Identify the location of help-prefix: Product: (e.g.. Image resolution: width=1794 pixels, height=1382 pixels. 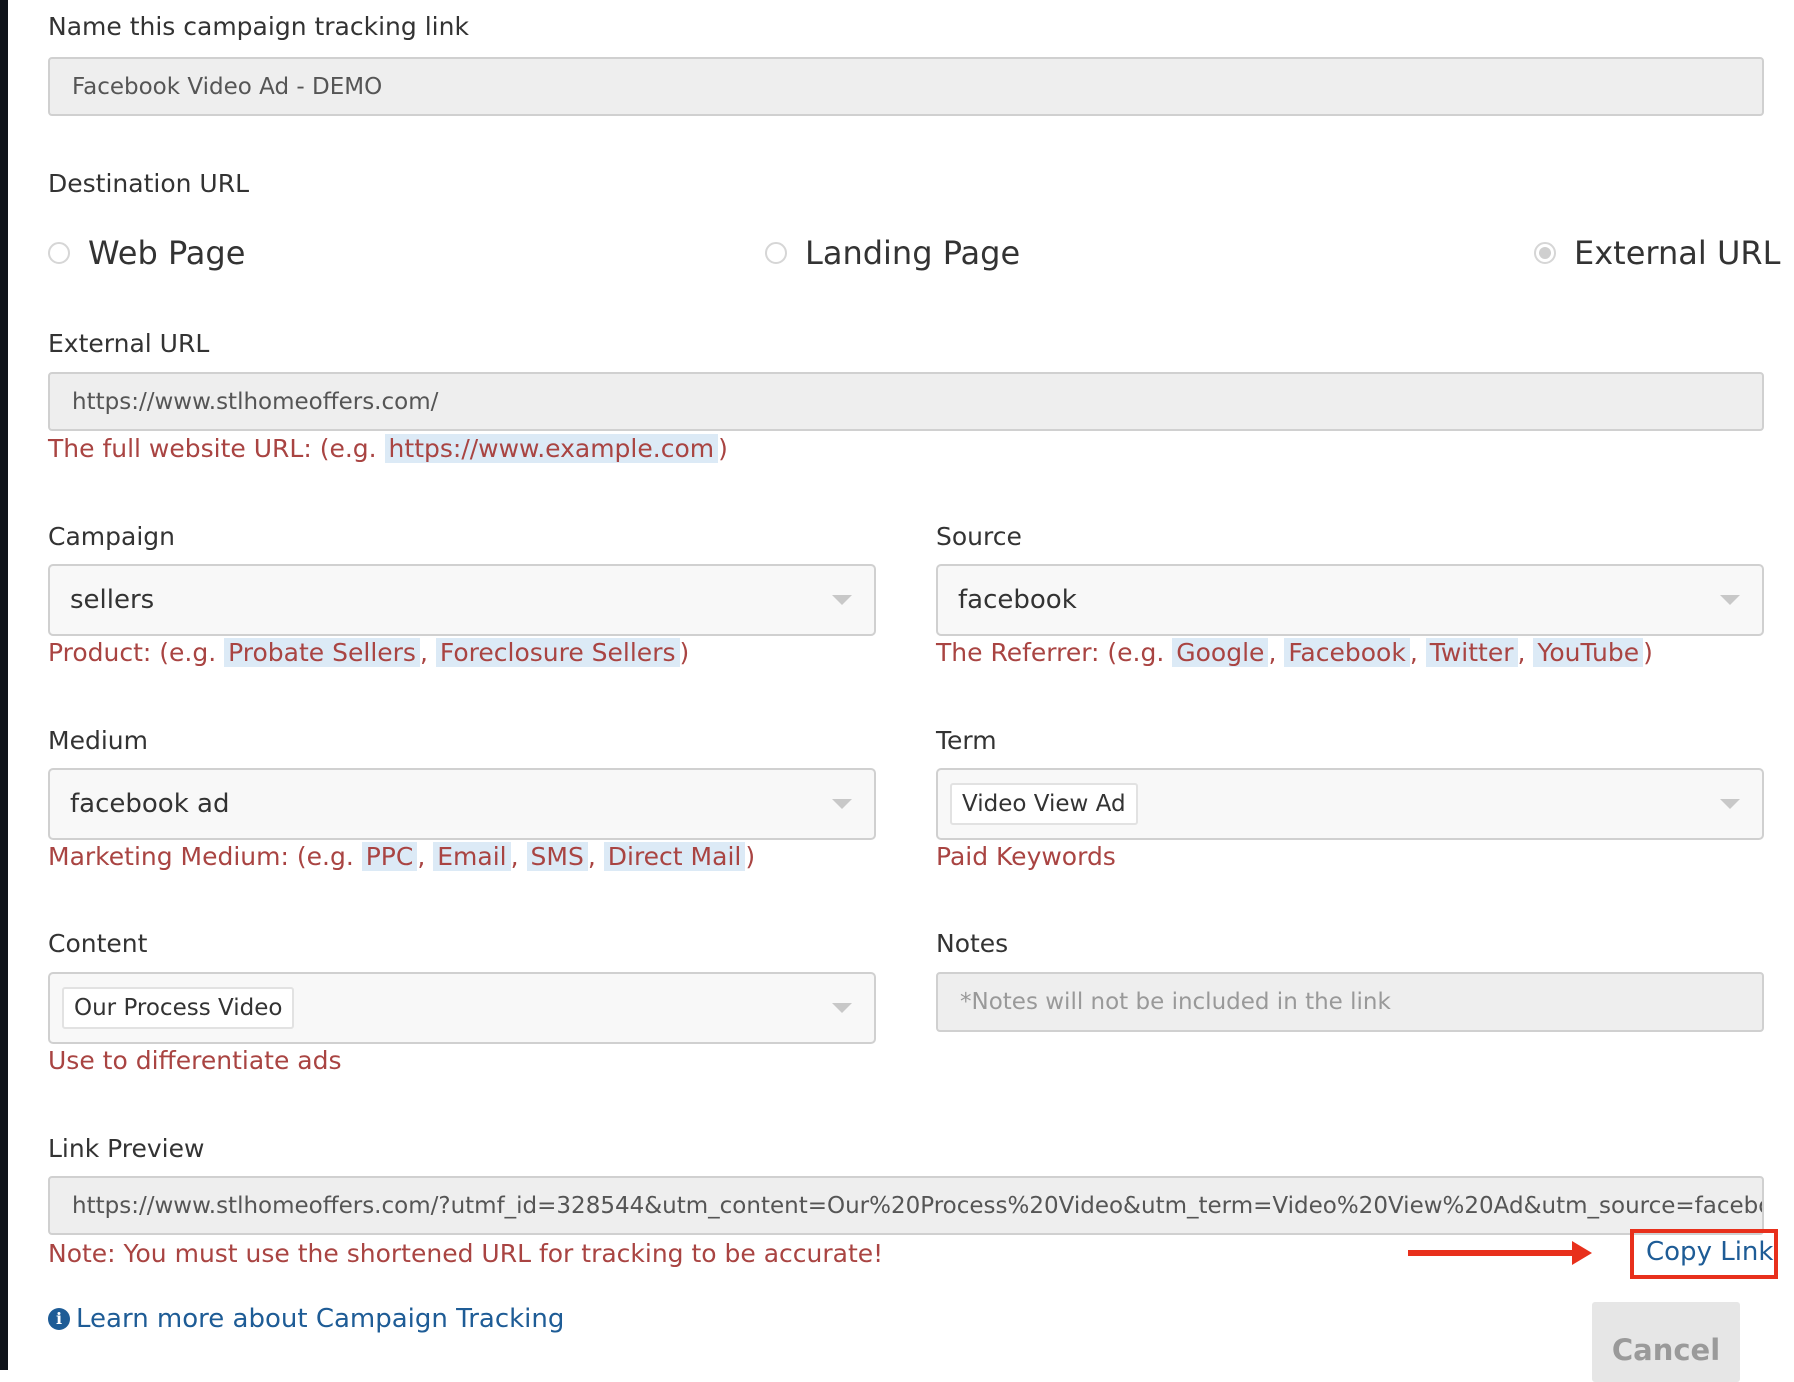
(136, 652).